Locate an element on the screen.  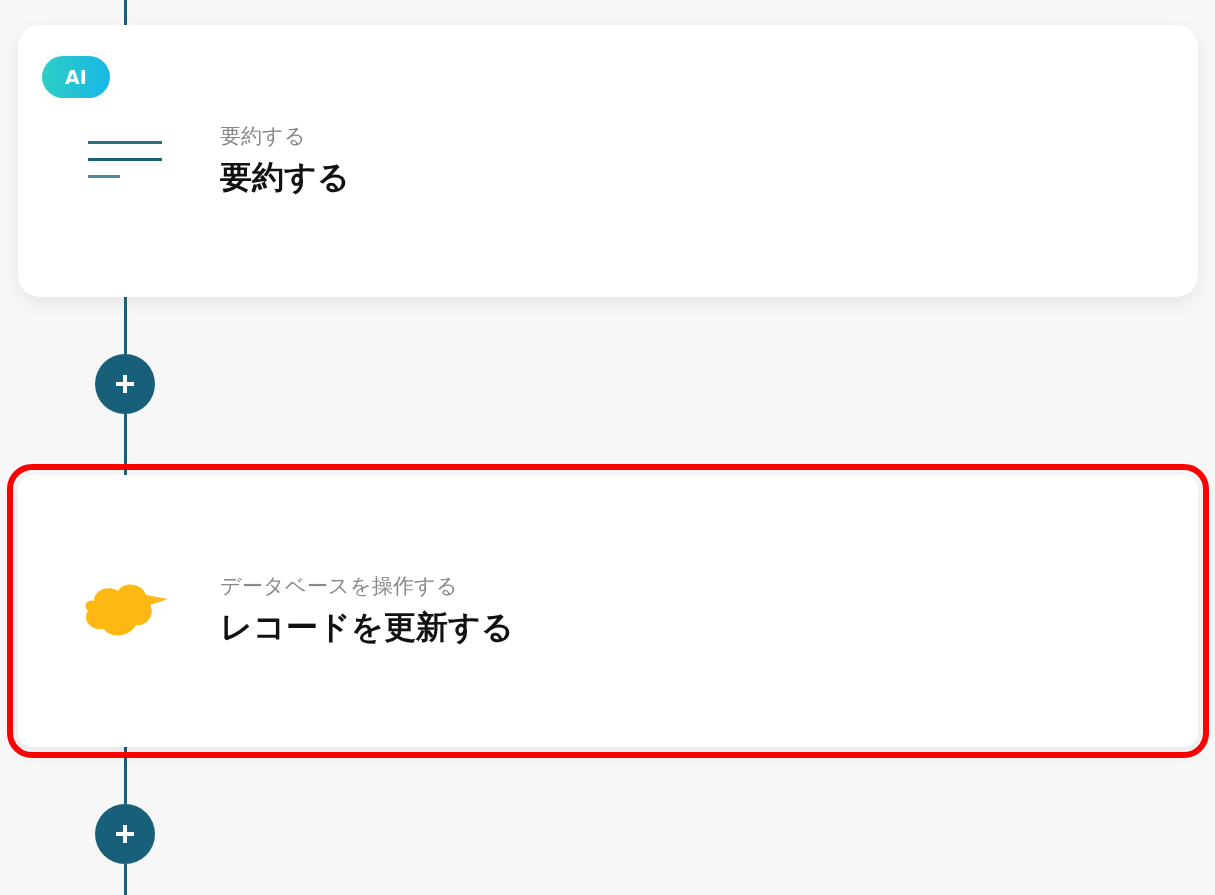
step-title: レコードを更新する is located at coordinates (367, 627).